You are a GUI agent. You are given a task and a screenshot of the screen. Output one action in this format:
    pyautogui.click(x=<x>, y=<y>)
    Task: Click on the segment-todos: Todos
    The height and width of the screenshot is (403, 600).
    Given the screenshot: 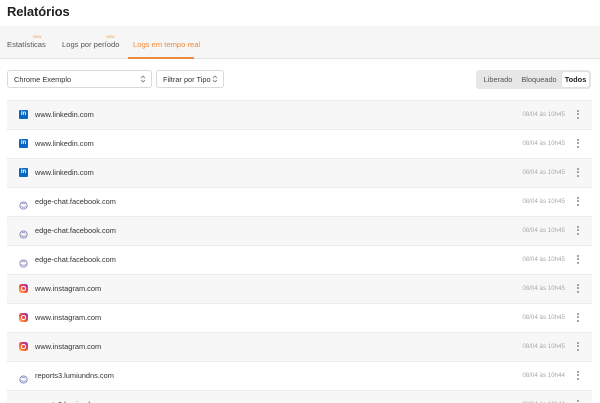 What is the action you would take?
    pyautogui.click(x=575, y=79)
    